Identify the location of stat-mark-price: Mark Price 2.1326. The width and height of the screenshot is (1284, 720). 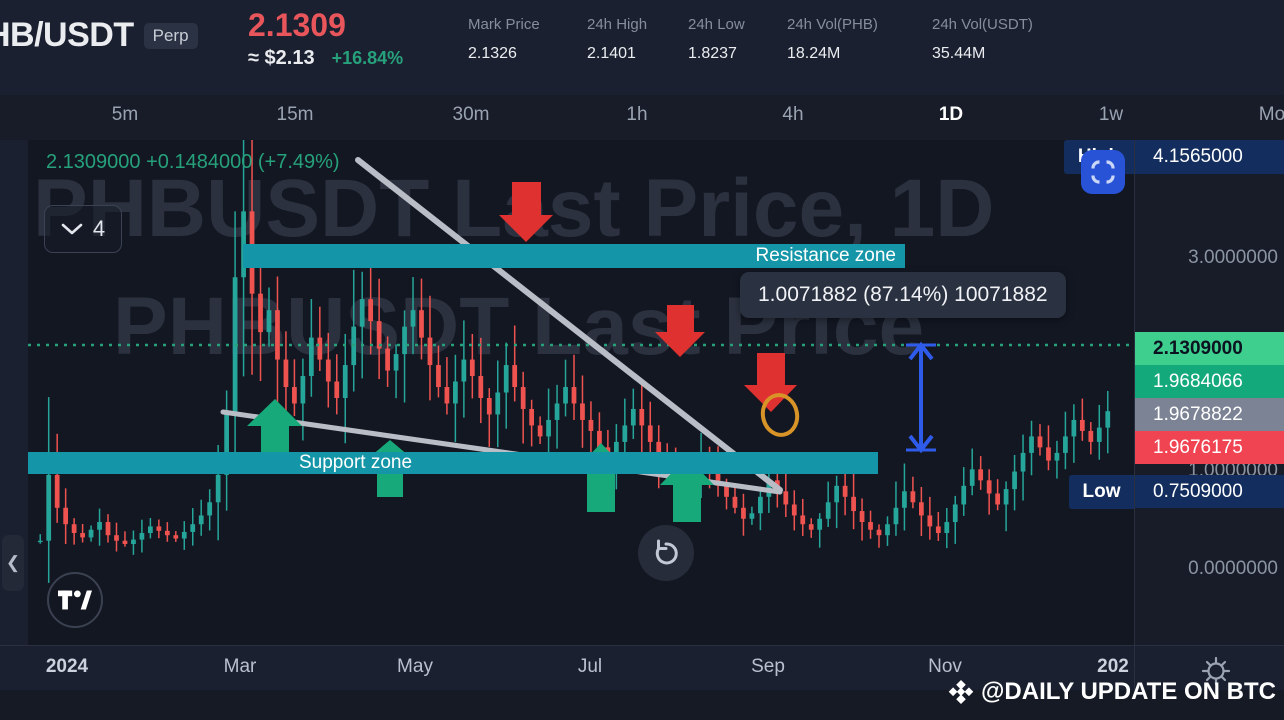
(504, 39).